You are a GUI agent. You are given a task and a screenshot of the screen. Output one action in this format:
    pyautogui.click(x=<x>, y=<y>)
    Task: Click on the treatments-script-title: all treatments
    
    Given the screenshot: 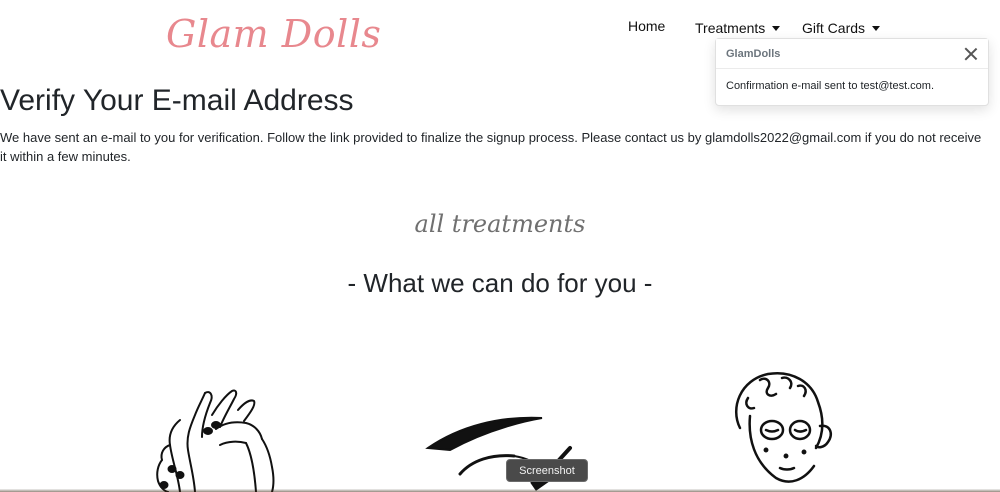 What is the action you would take?
    pyautogui.click(x=500, y=224)
    